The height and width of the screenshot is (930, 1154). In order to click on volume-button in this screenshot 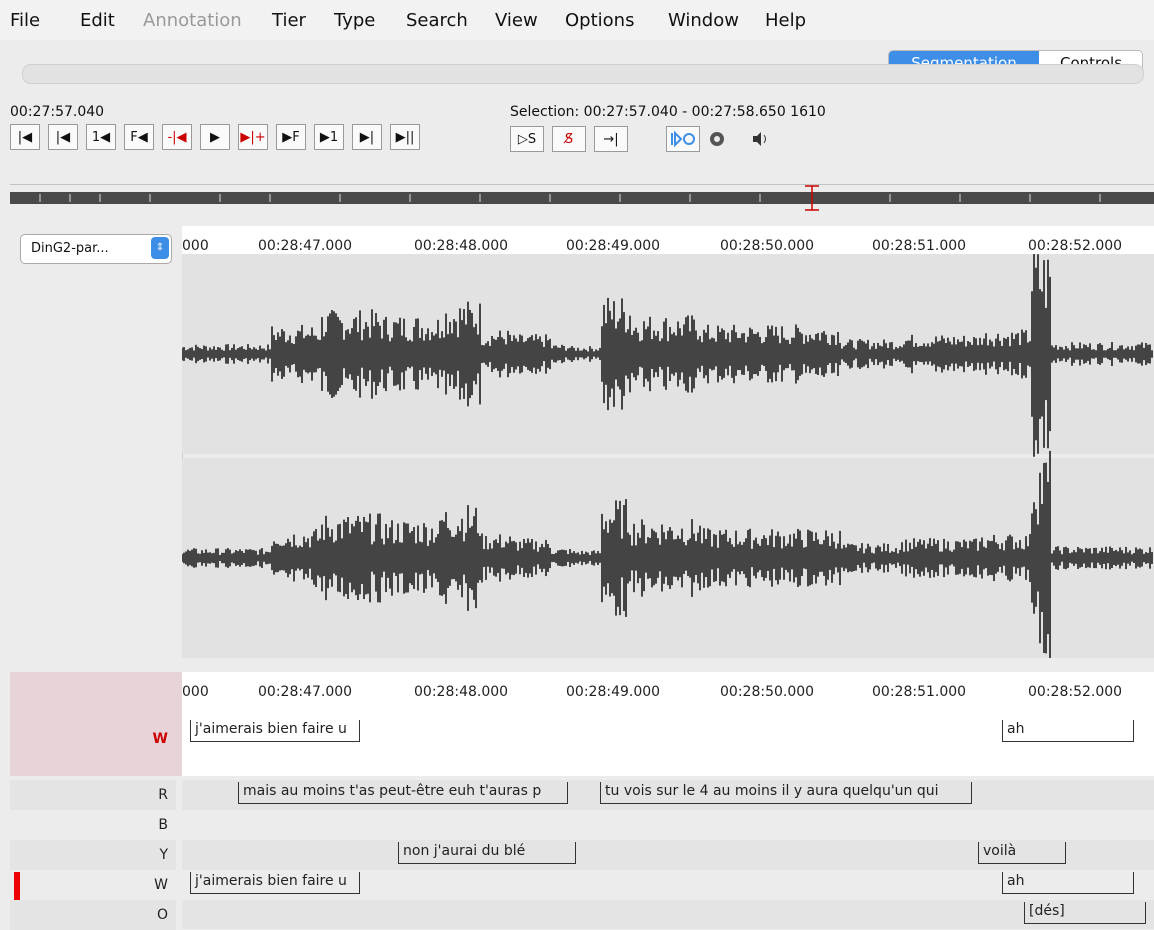, I will do `click(761, 139)`.